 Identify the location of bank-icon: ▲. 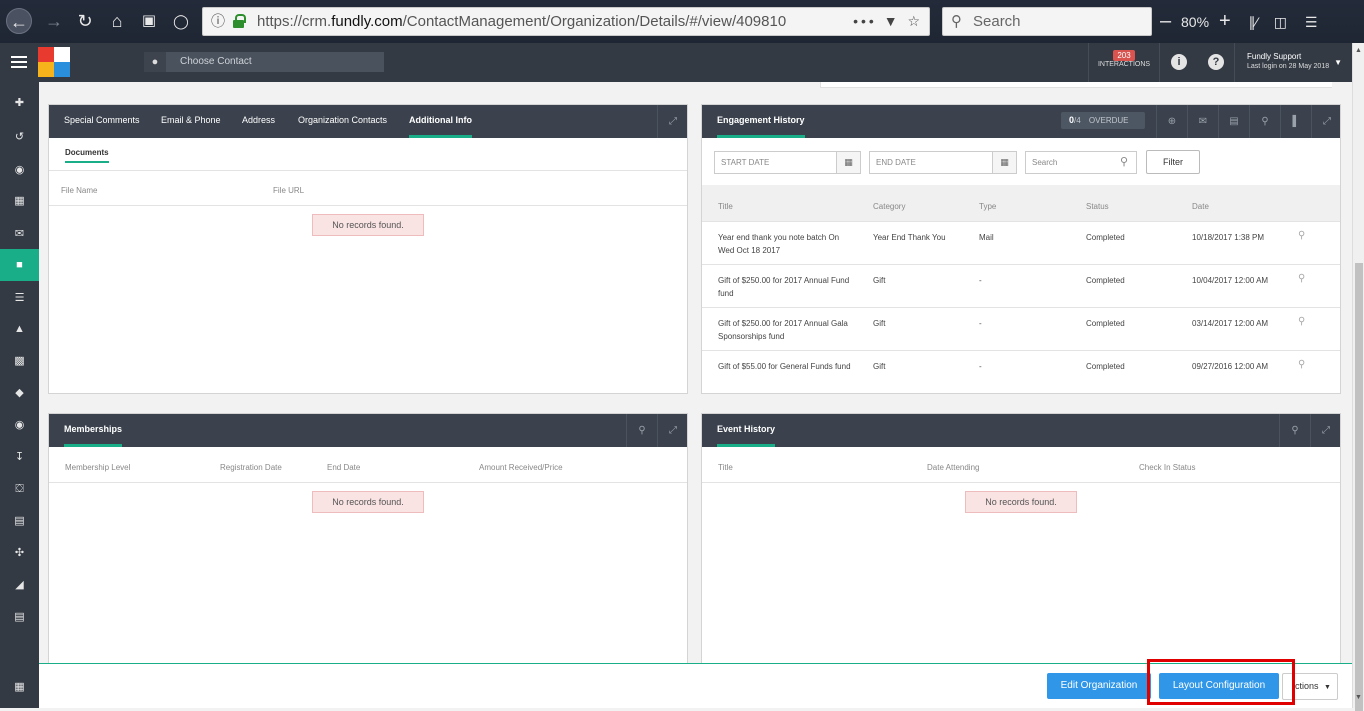
(19, 329).